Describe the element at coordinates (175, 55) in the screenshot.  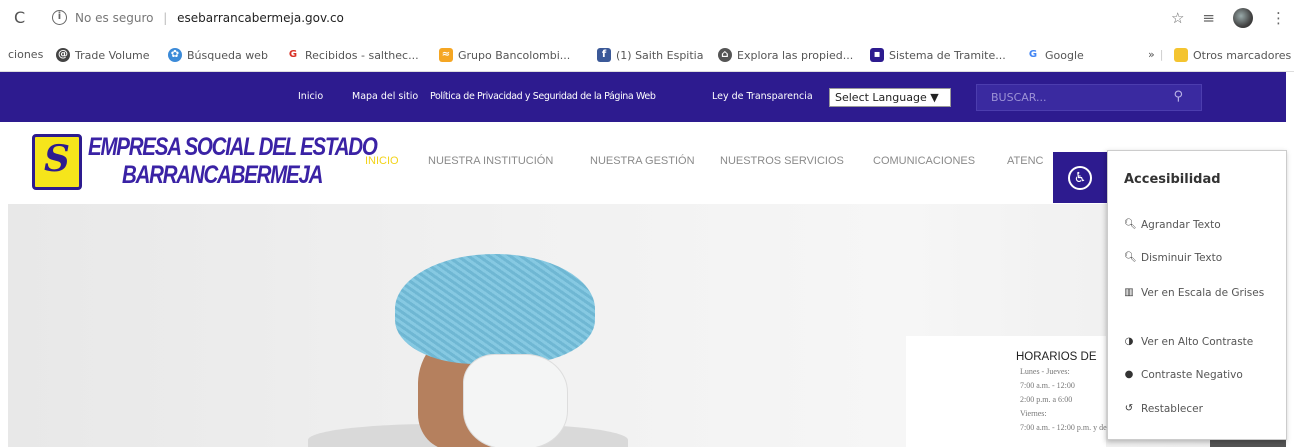
I see `web-search-icon: ✿` at that location.